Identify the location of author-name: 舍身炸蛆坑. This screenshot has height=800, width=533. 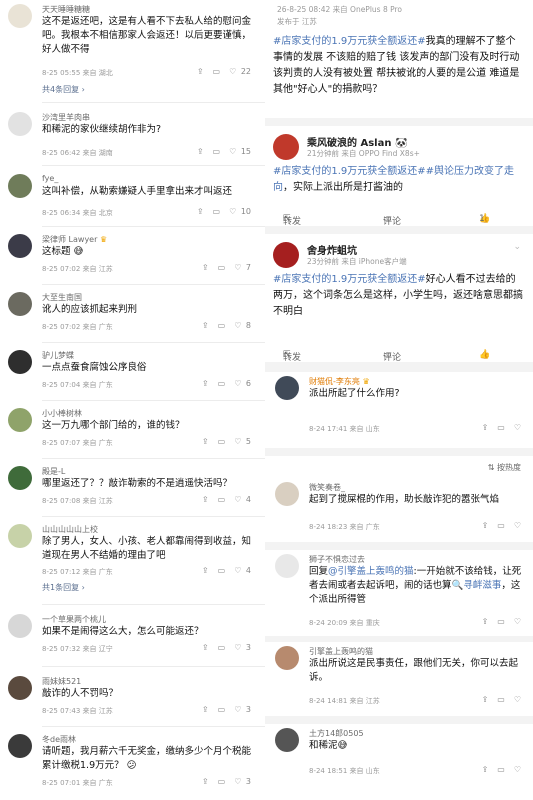
(332, 249).